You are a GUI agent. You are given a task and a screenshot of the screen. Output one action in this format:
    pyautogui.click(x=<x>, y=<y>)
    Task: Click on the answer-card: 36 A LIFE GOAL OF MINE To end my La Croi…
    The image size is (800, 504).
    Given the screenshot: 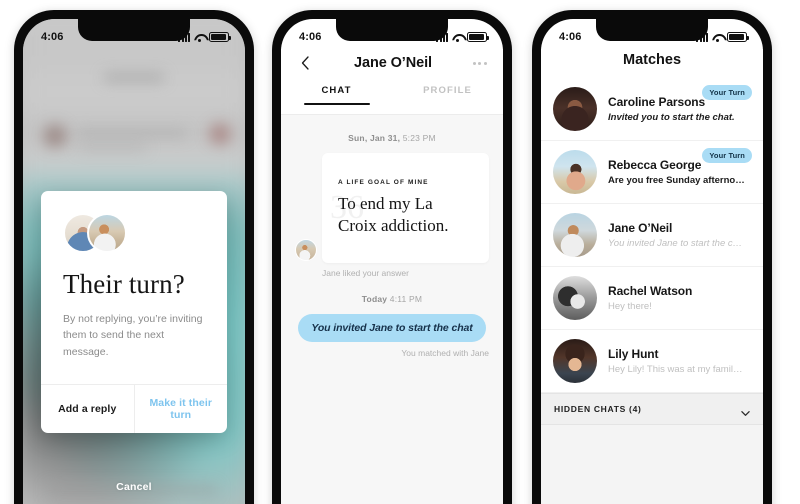 What is the action you would take?
    pyautogui.click(x=405, y=208)
    